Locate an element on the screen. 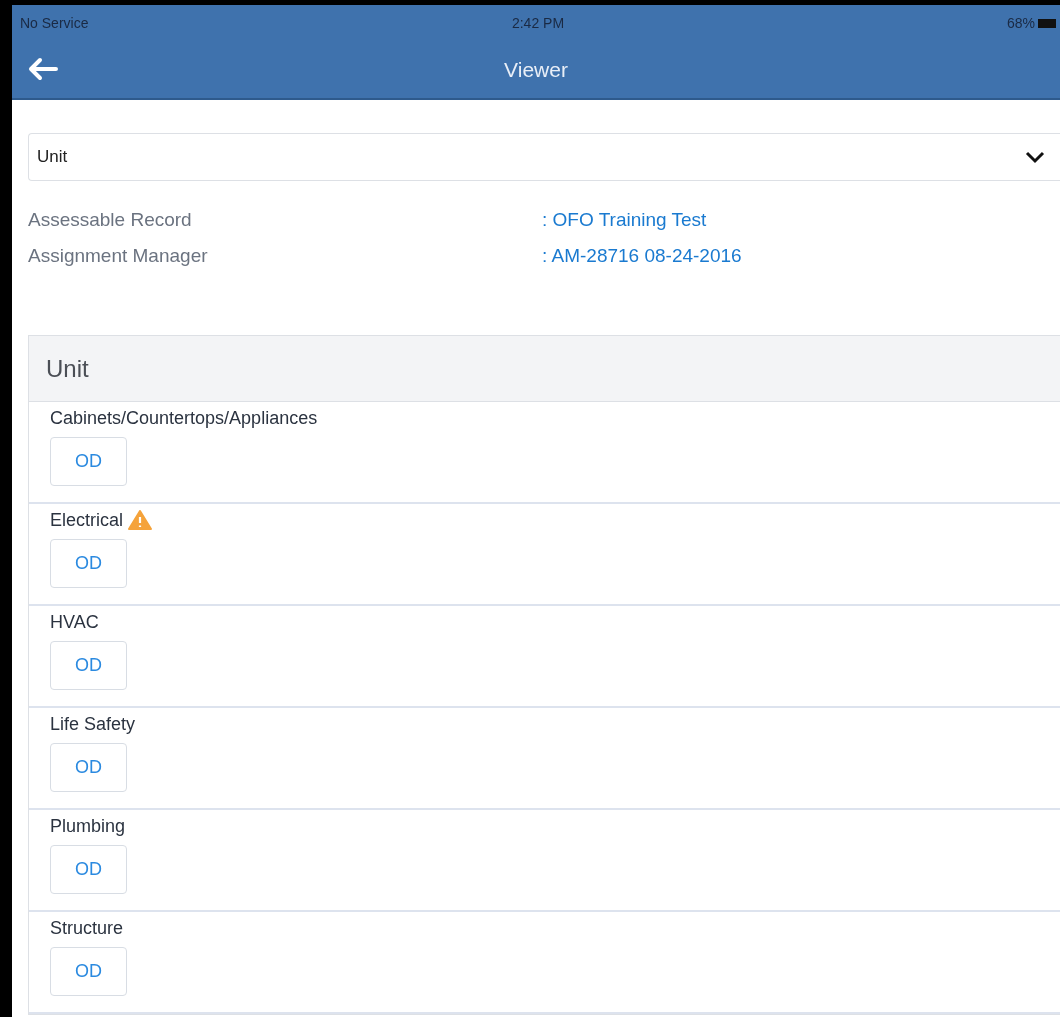 The height and width of the screenshot is (1017, 1060). category-label: Plumbing is located at coordinates (88, 826).